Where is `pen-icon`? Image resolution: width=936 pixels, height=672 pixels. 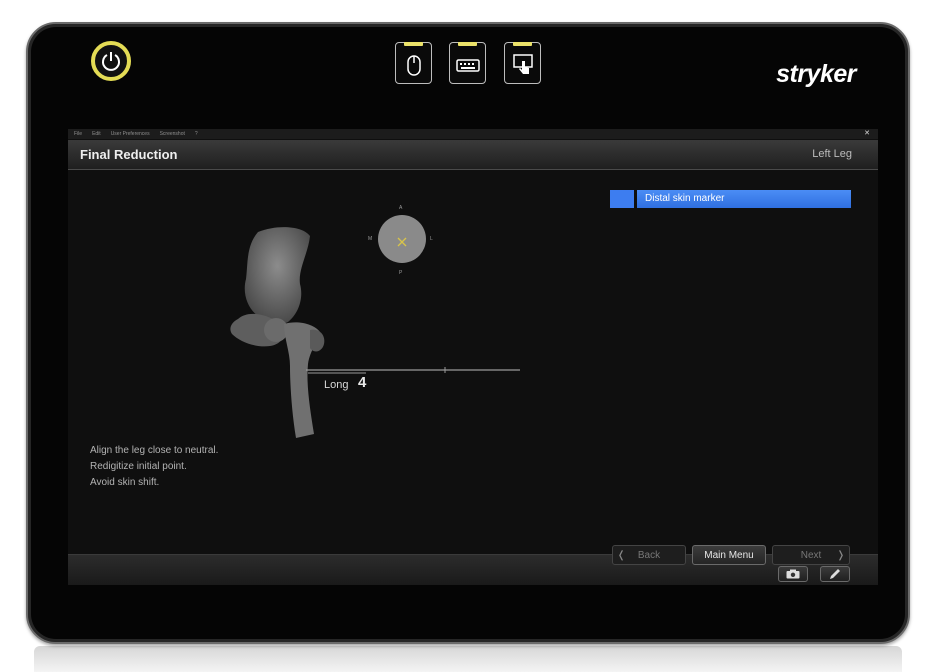 pen-icon is located at coordinates (835, 574).